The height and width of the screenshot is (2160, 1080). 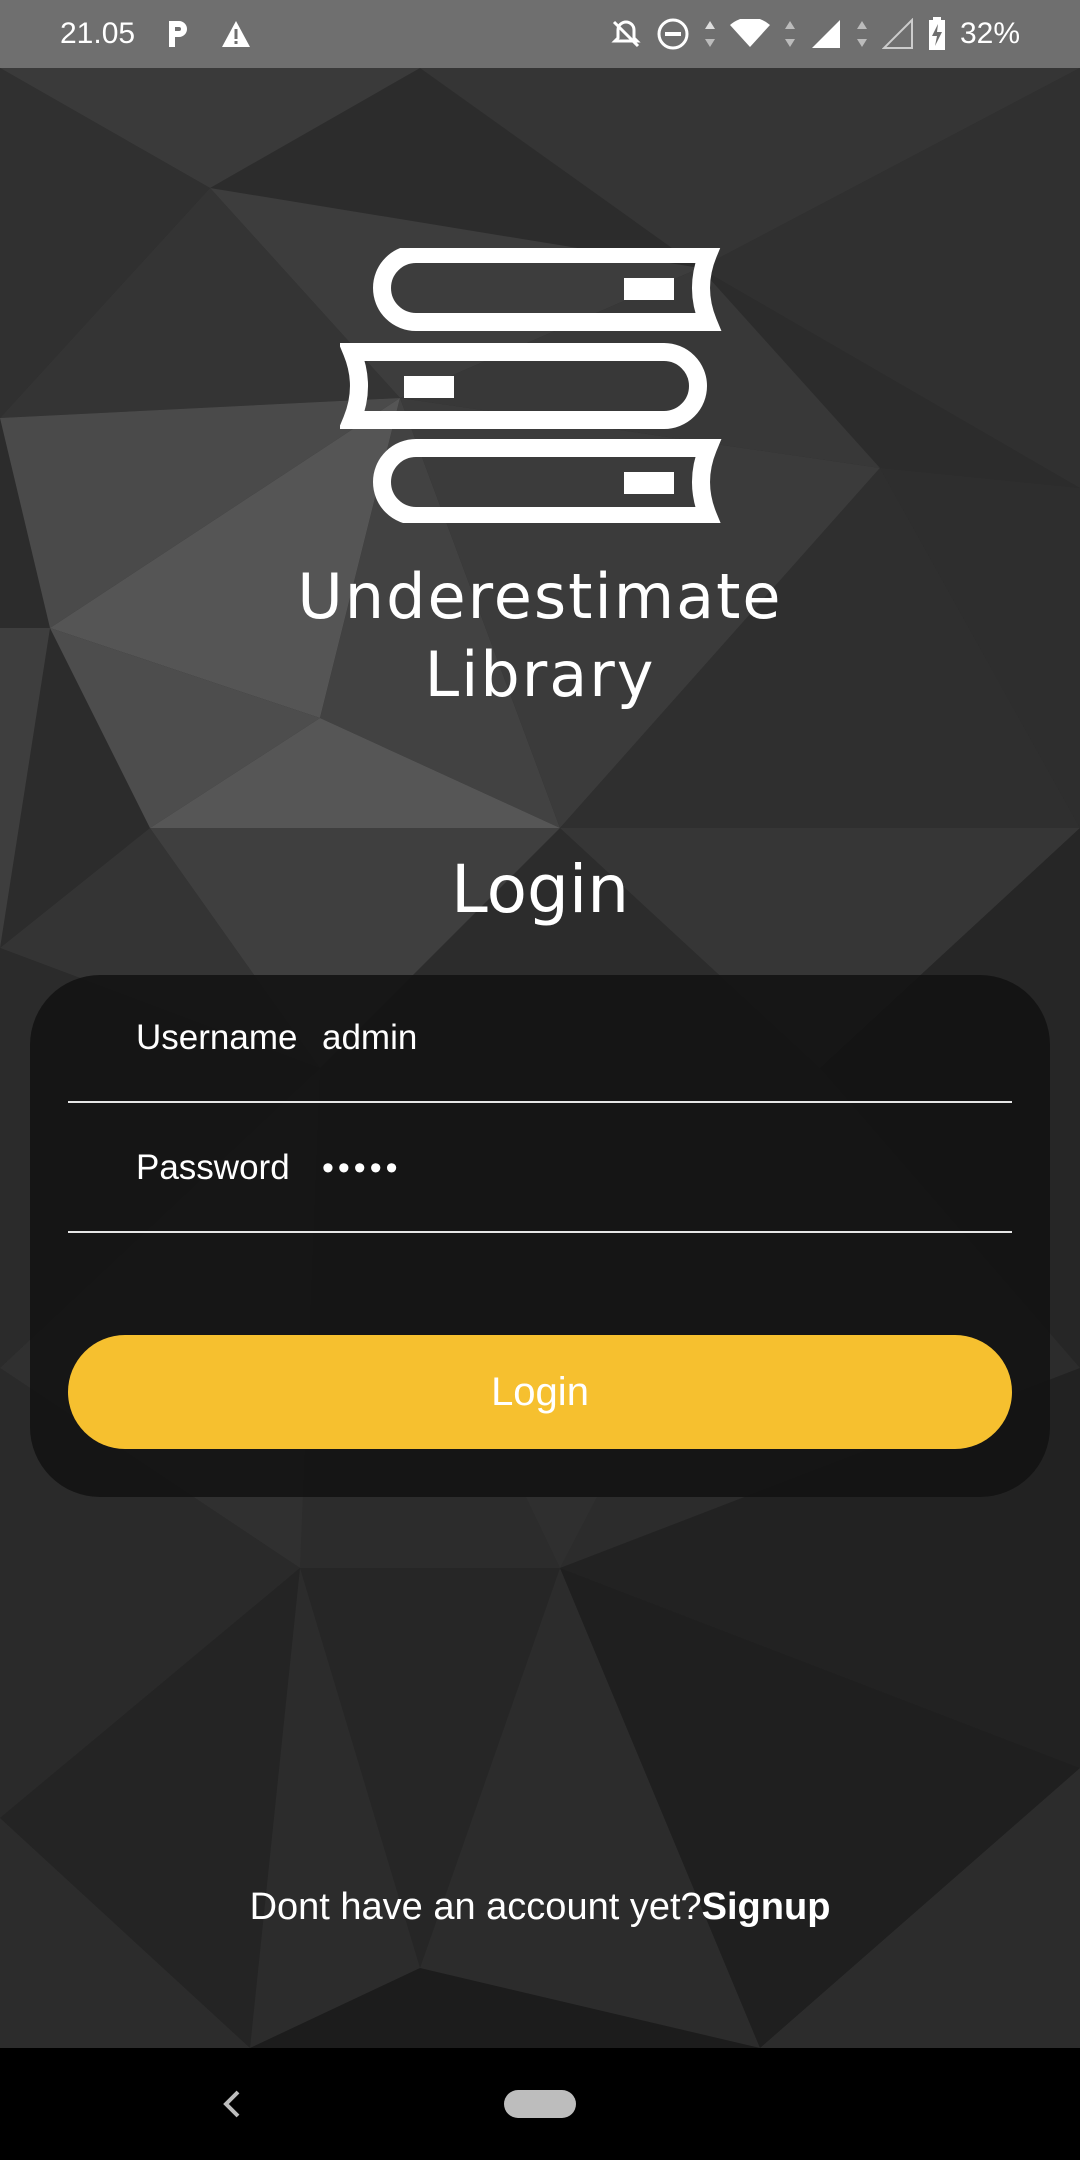 I want to click on password-input: •••••, so click(x=362, y=1168).